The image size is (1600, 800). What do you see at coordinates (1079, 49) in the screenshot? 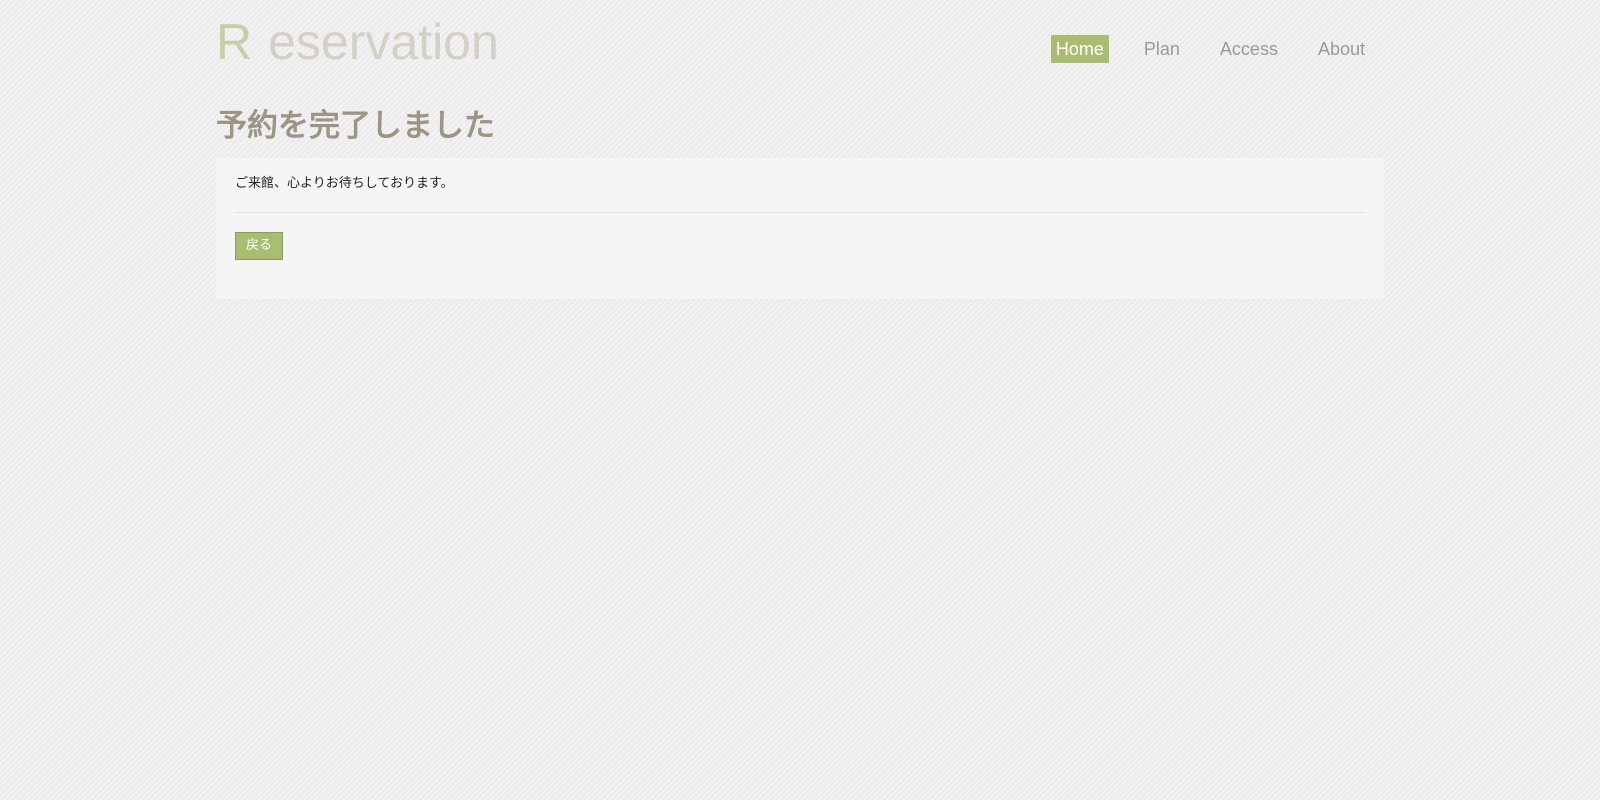
I see `nav-item-home: Home` at bounding box center [1079, 49].